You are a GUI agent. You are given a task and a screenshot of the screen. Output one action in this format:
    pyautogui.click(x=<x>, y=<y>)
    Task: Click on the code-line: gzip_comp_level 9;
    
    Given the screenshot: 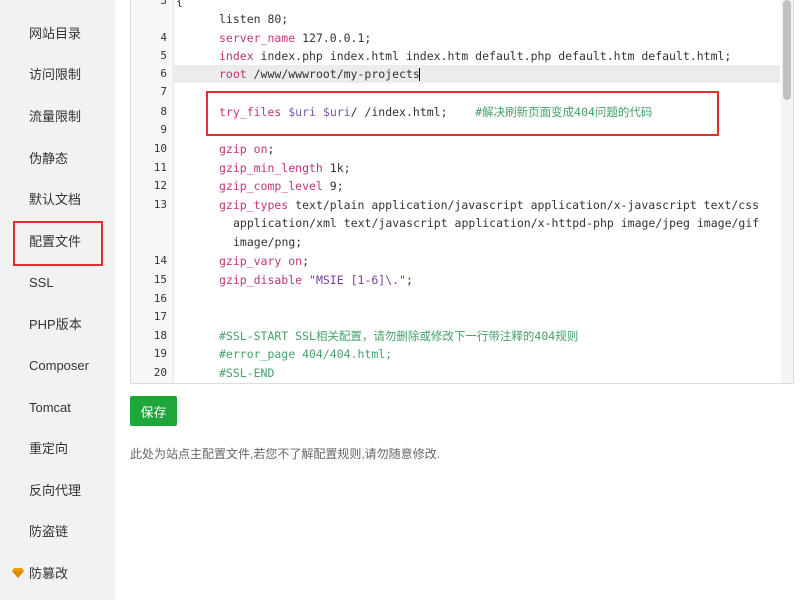 What is the action you would take?
    pyautogui.click(x=281, y=186)
    